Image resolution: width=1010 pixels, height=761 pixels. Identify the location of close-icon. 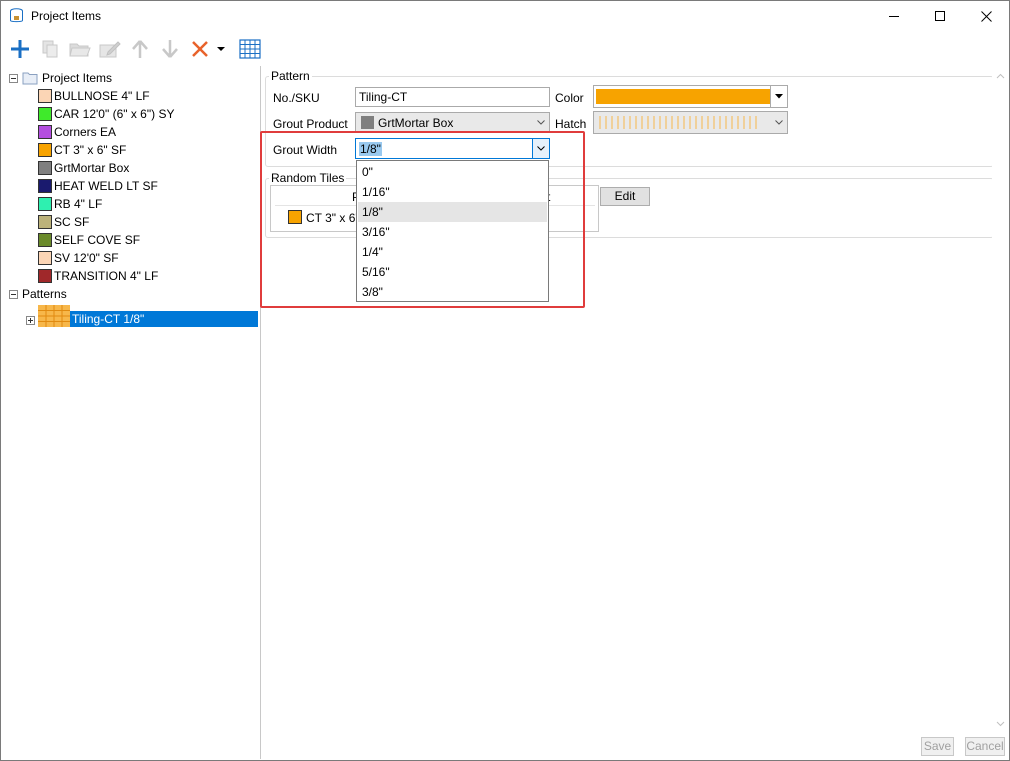
(986, 16).